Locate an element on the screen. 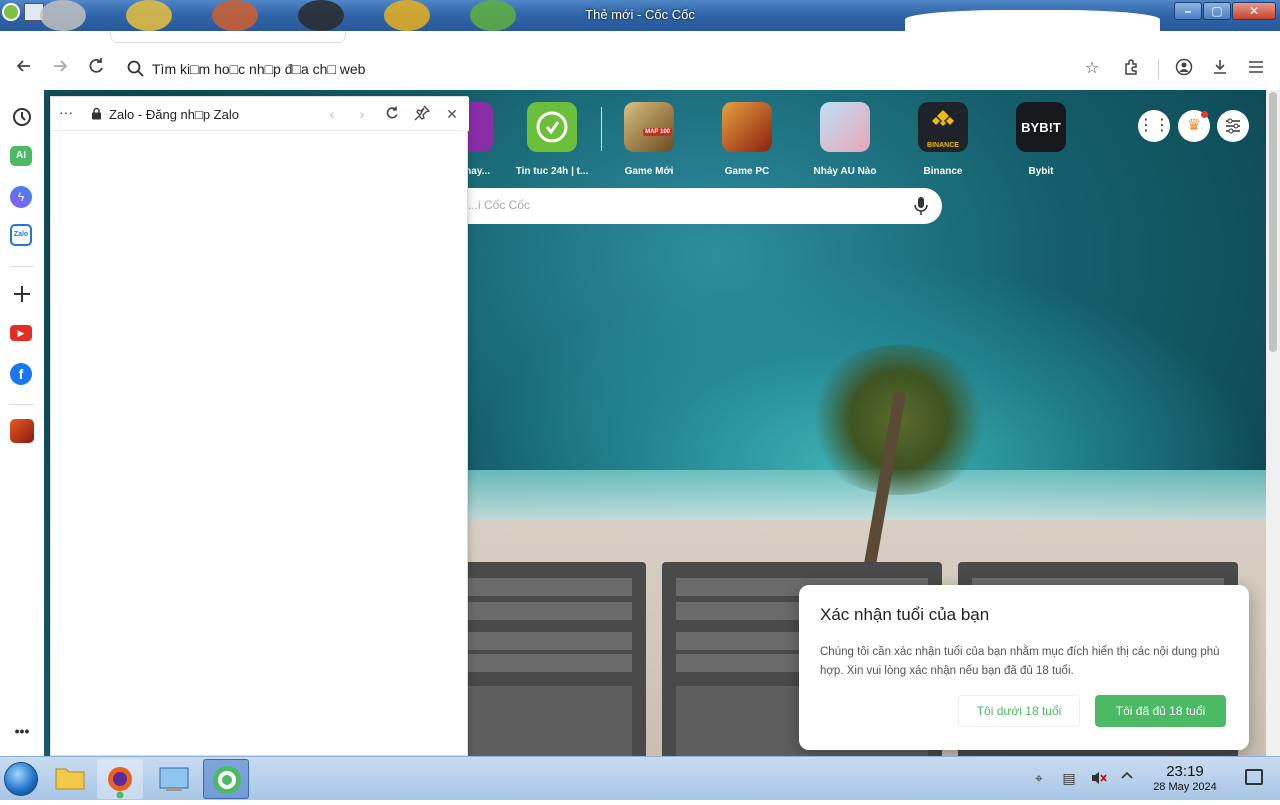 This screenshot has width=1280, height=805. shortcut-badge: BYB!T is located at coordinates (1041, 127).